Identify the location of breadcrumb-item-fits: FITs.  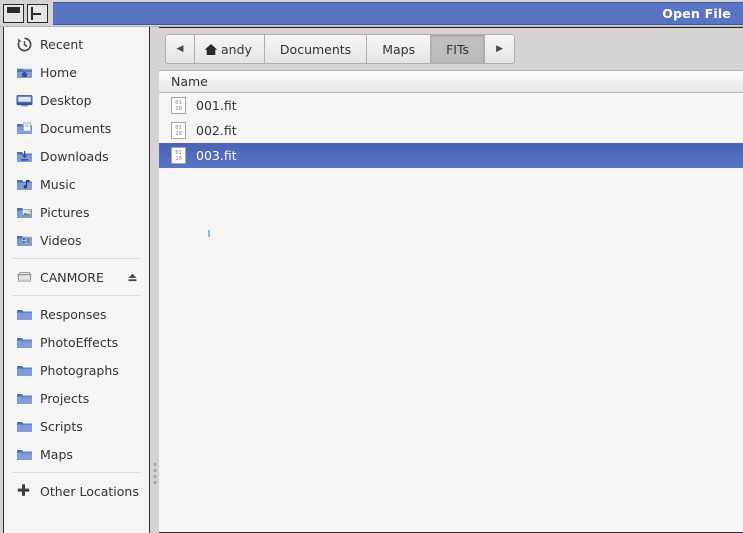
(458, 49).